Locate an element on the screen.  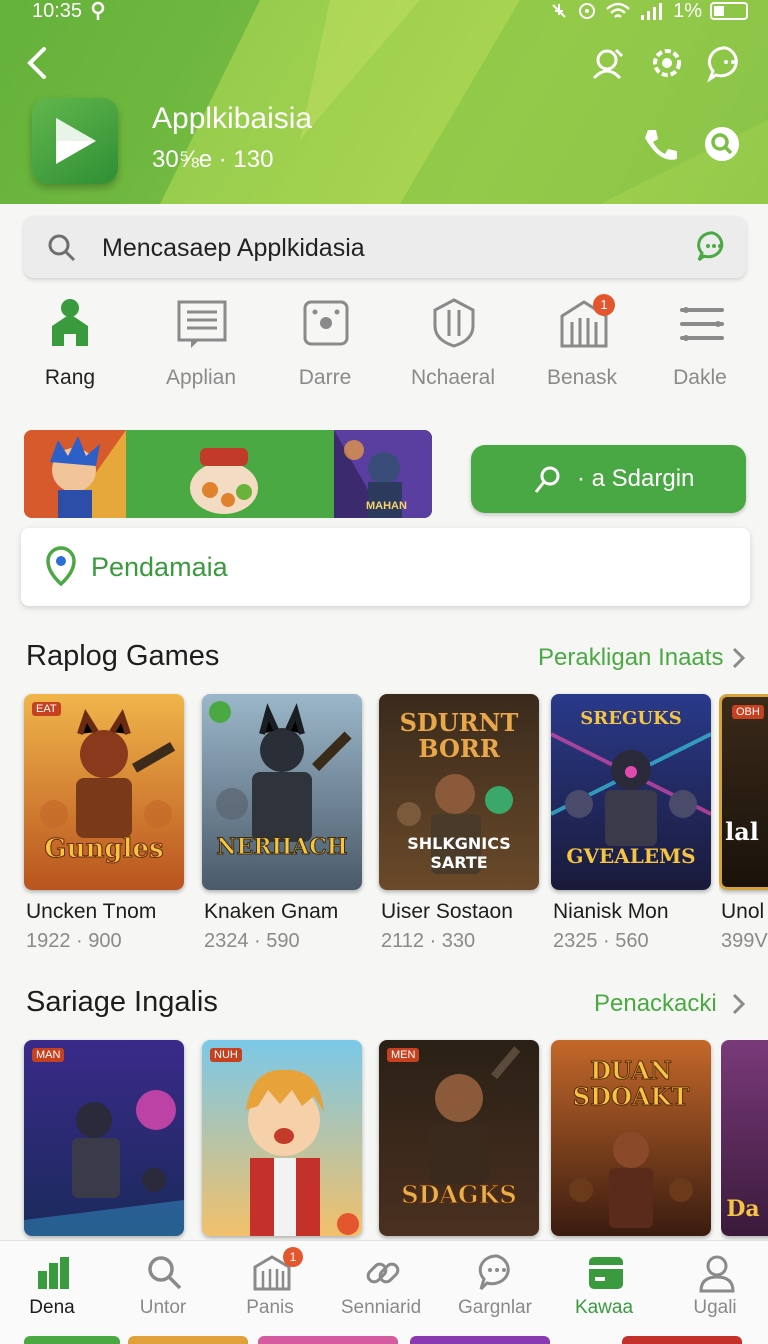
play-icon is located at coordinates (76, 141).